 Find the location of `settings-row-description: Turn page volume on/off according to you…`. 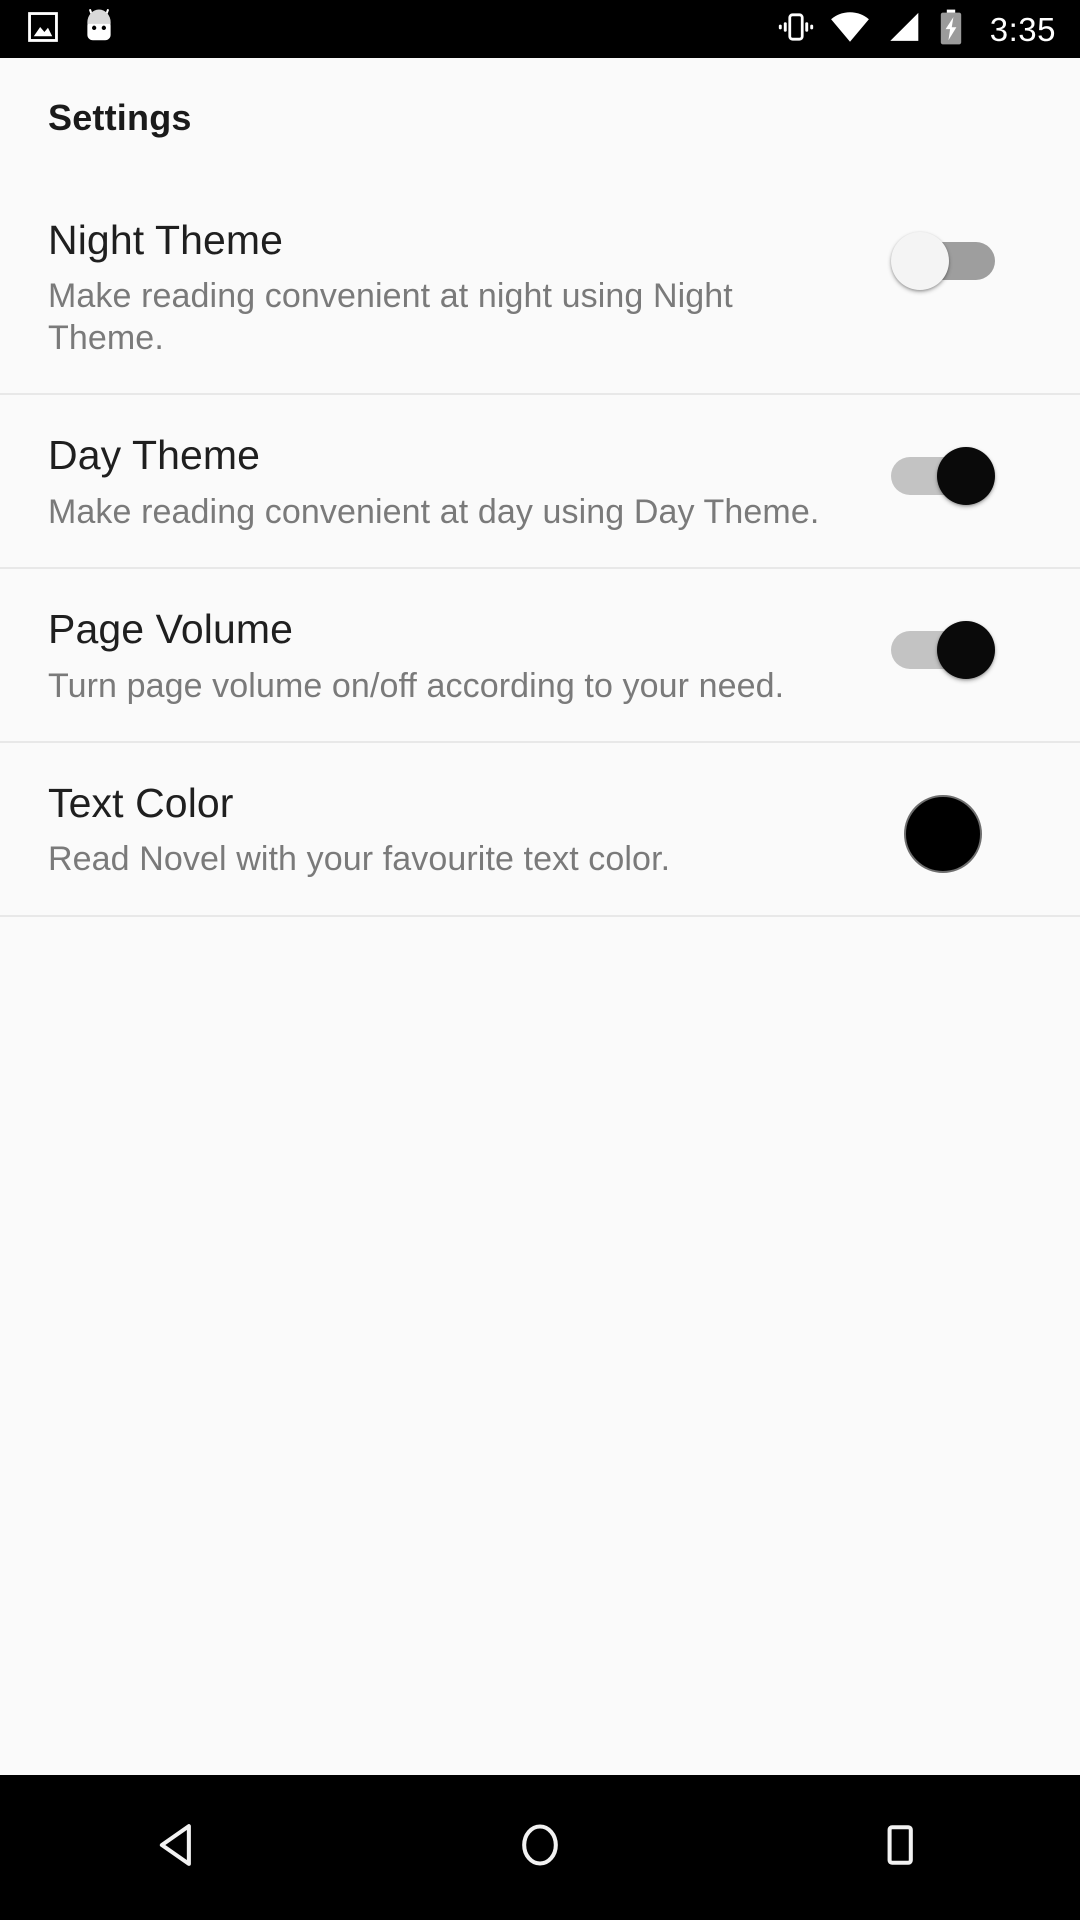

settings-row-description: Turn page volume on/off according to you… is located at coordinates (416, 685).